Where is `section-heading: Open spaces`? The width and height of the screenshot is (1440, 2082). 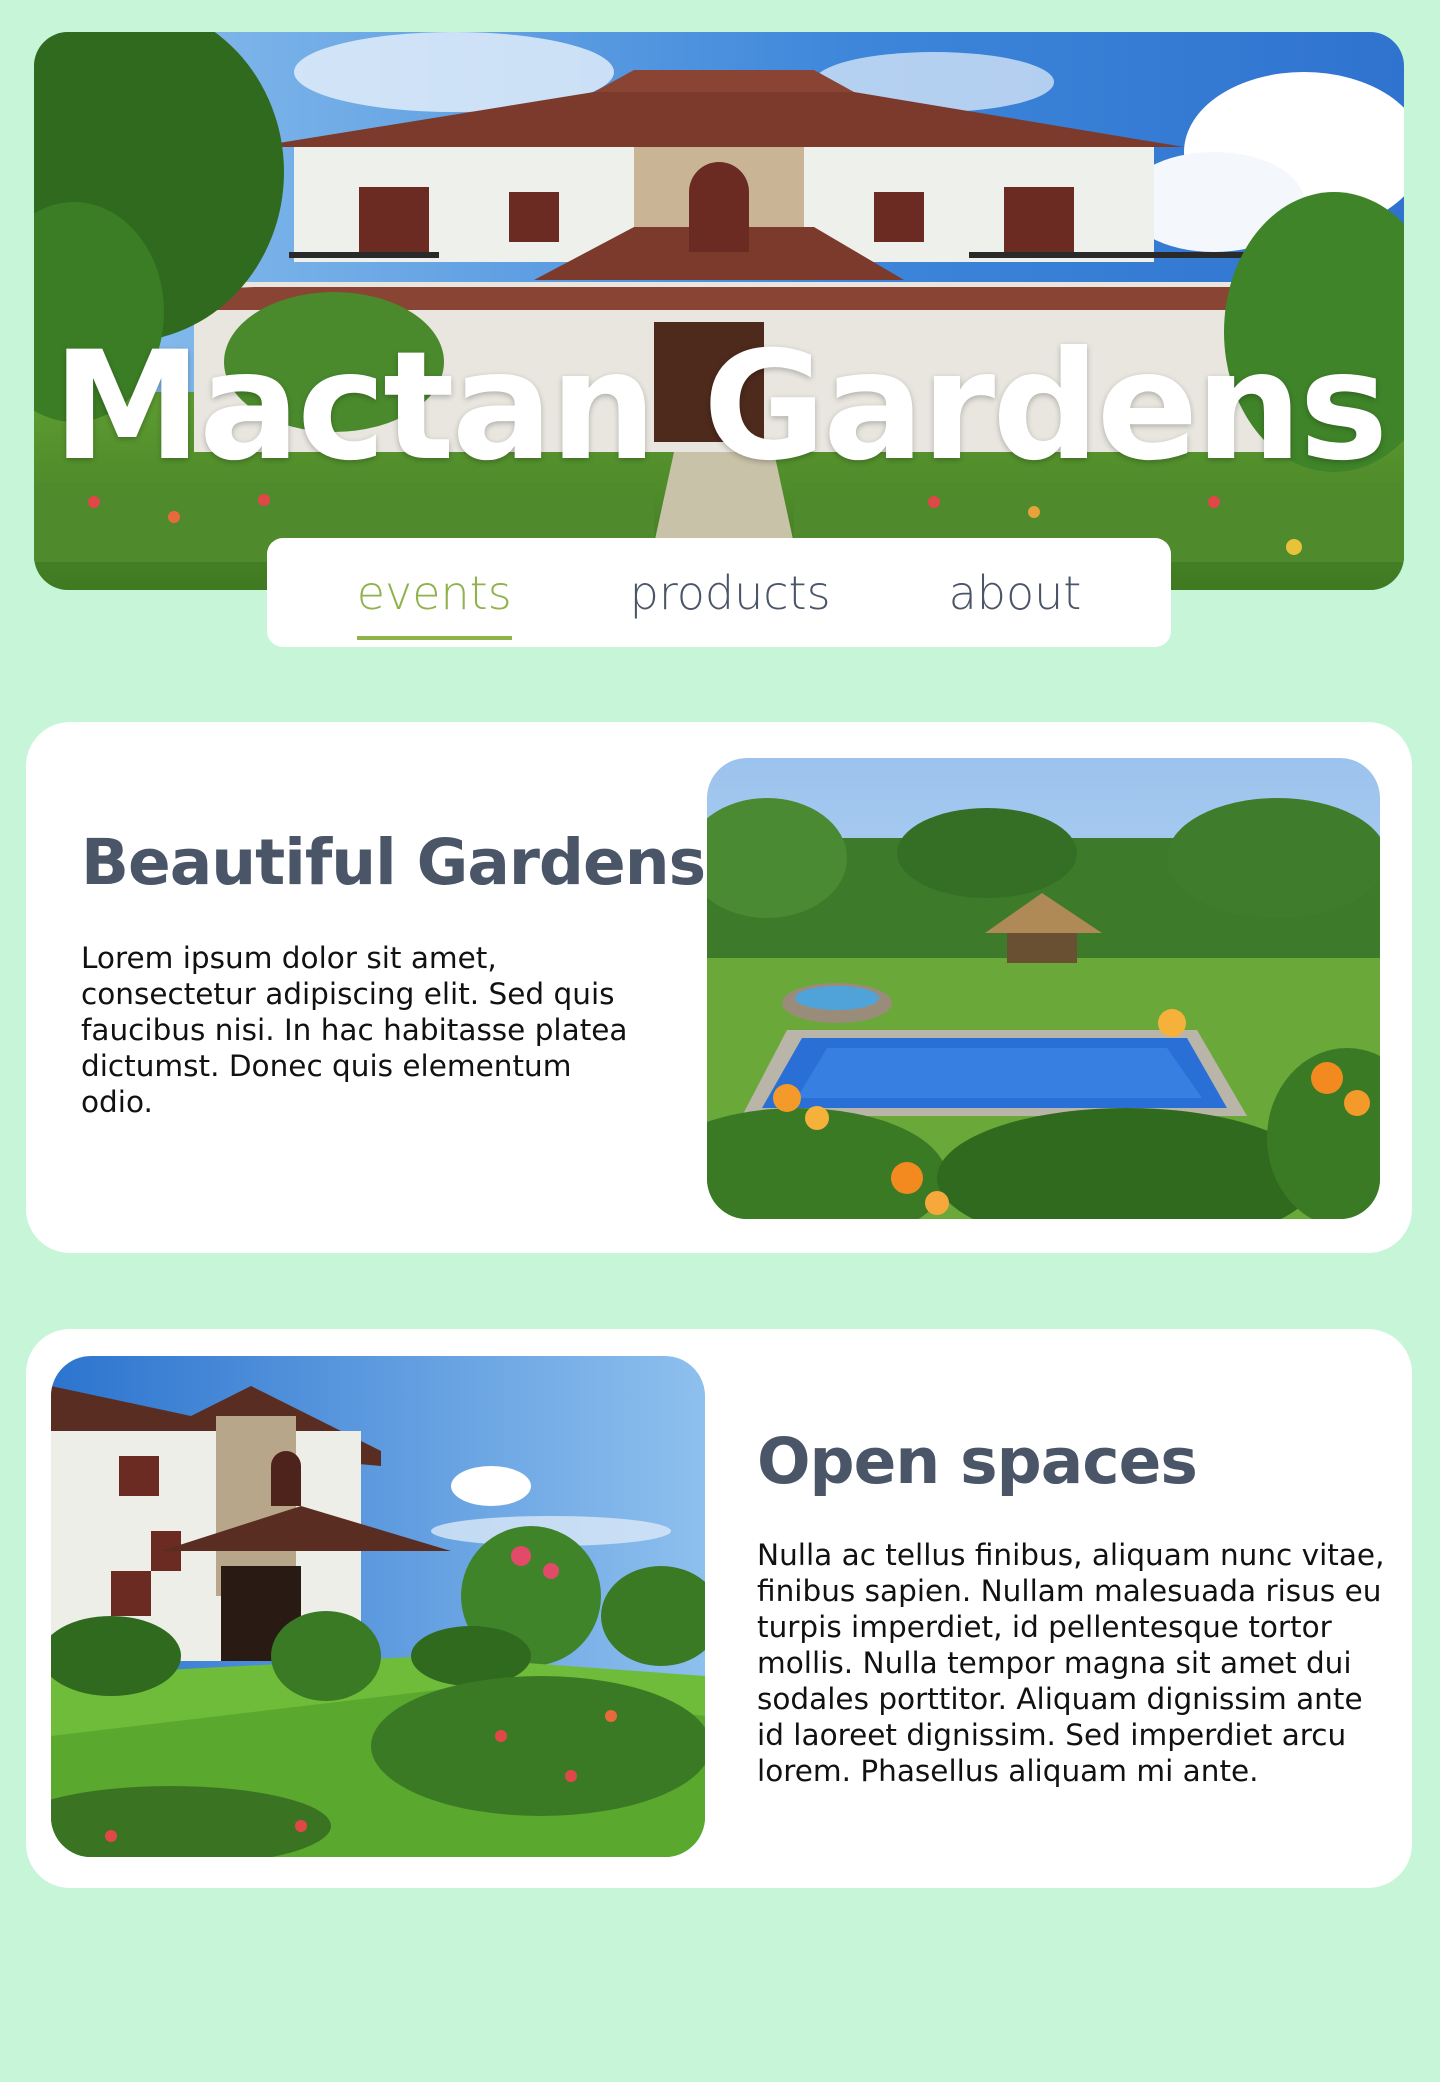
section-heading: Open spaces is located at coordinates (977, 1461).